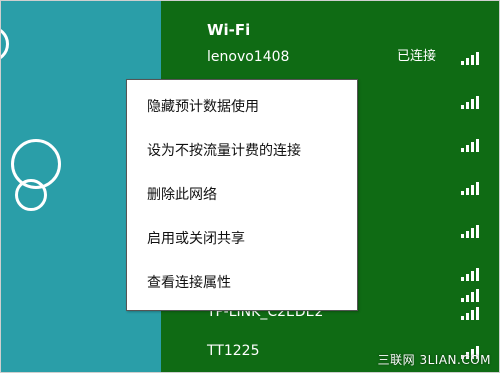  I want to click on network-status: 已连接, so click(417, 56).